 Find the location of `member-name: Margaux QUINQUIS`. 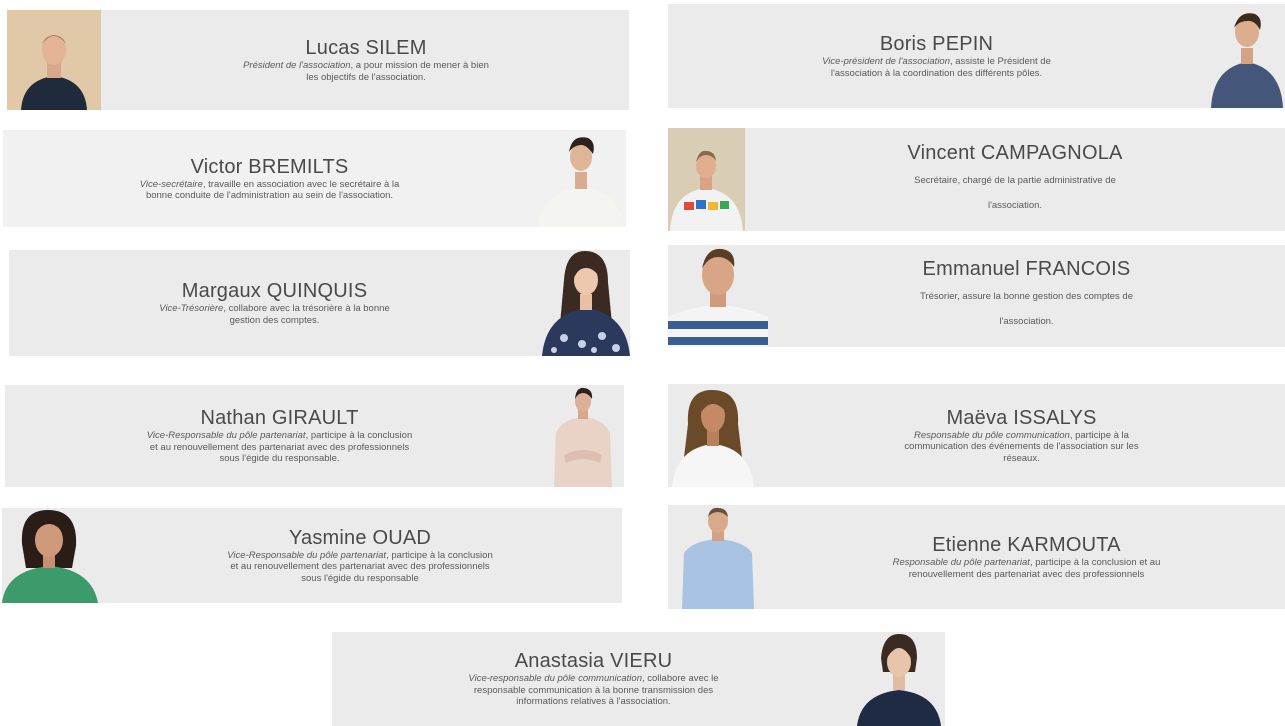

member-name: Margaux QUINQUIS is located at coordinates (274, 291).